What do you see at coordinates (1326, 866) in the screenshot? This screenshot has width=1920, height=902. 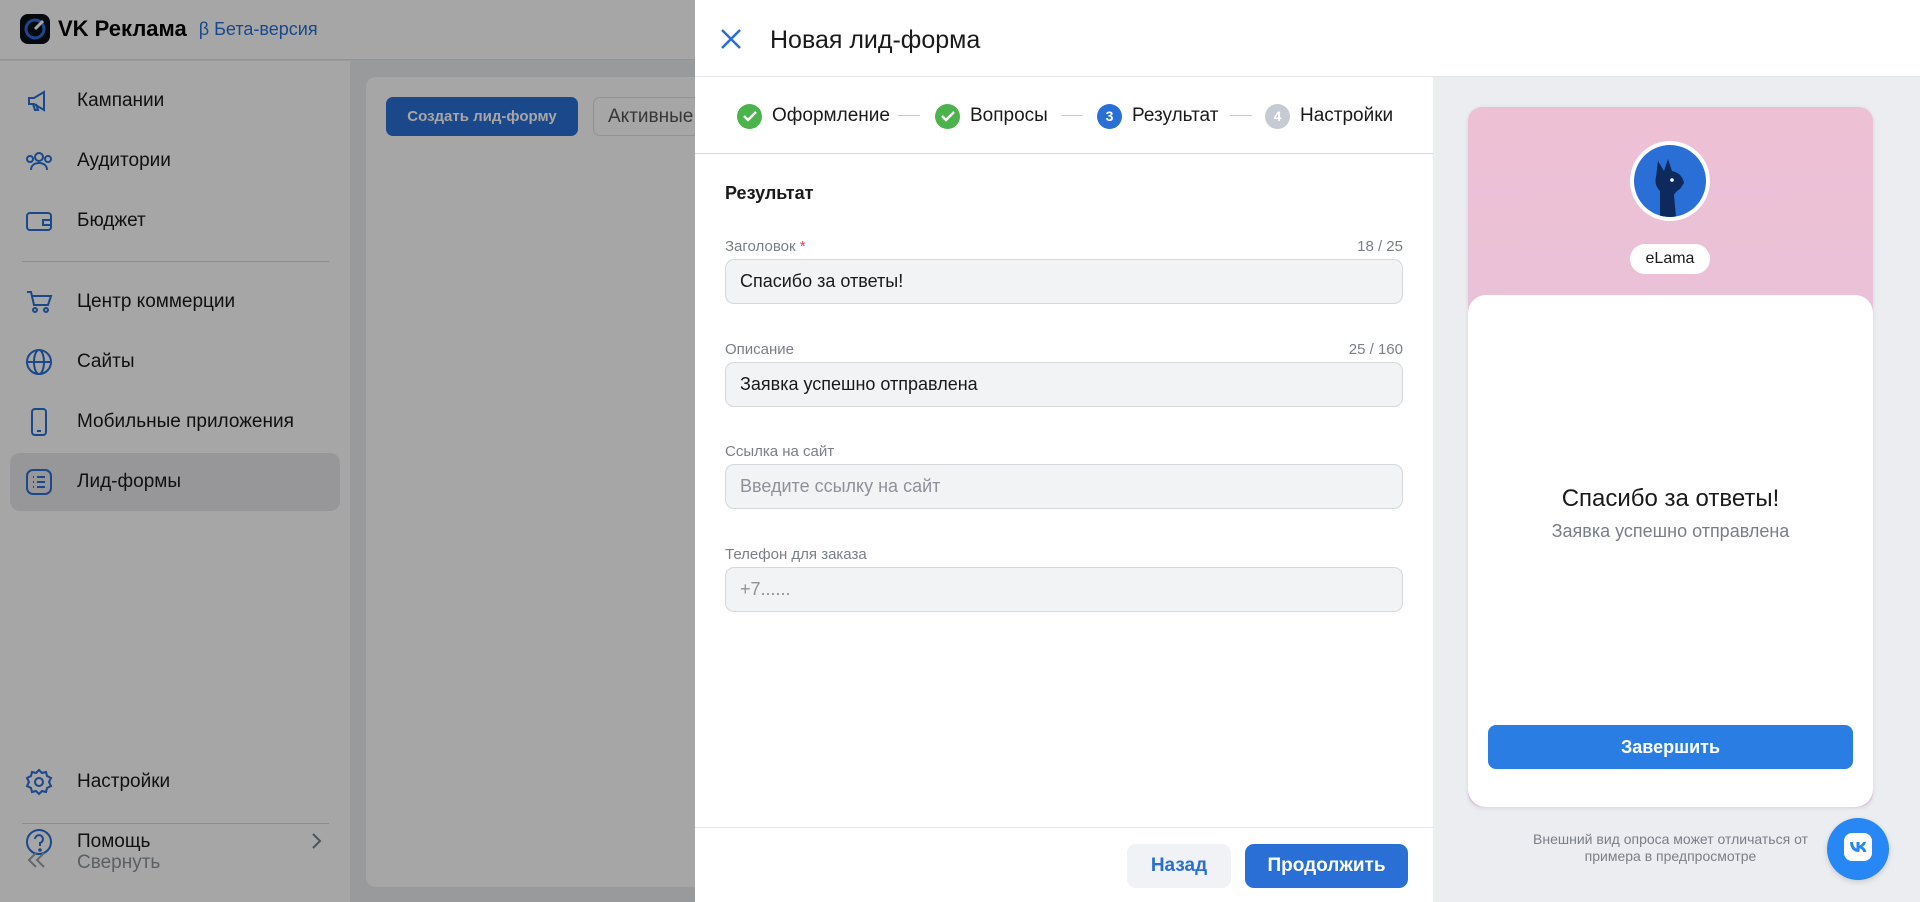 I see `continue-button: Продолжить` at bounding box center [1326, 866].